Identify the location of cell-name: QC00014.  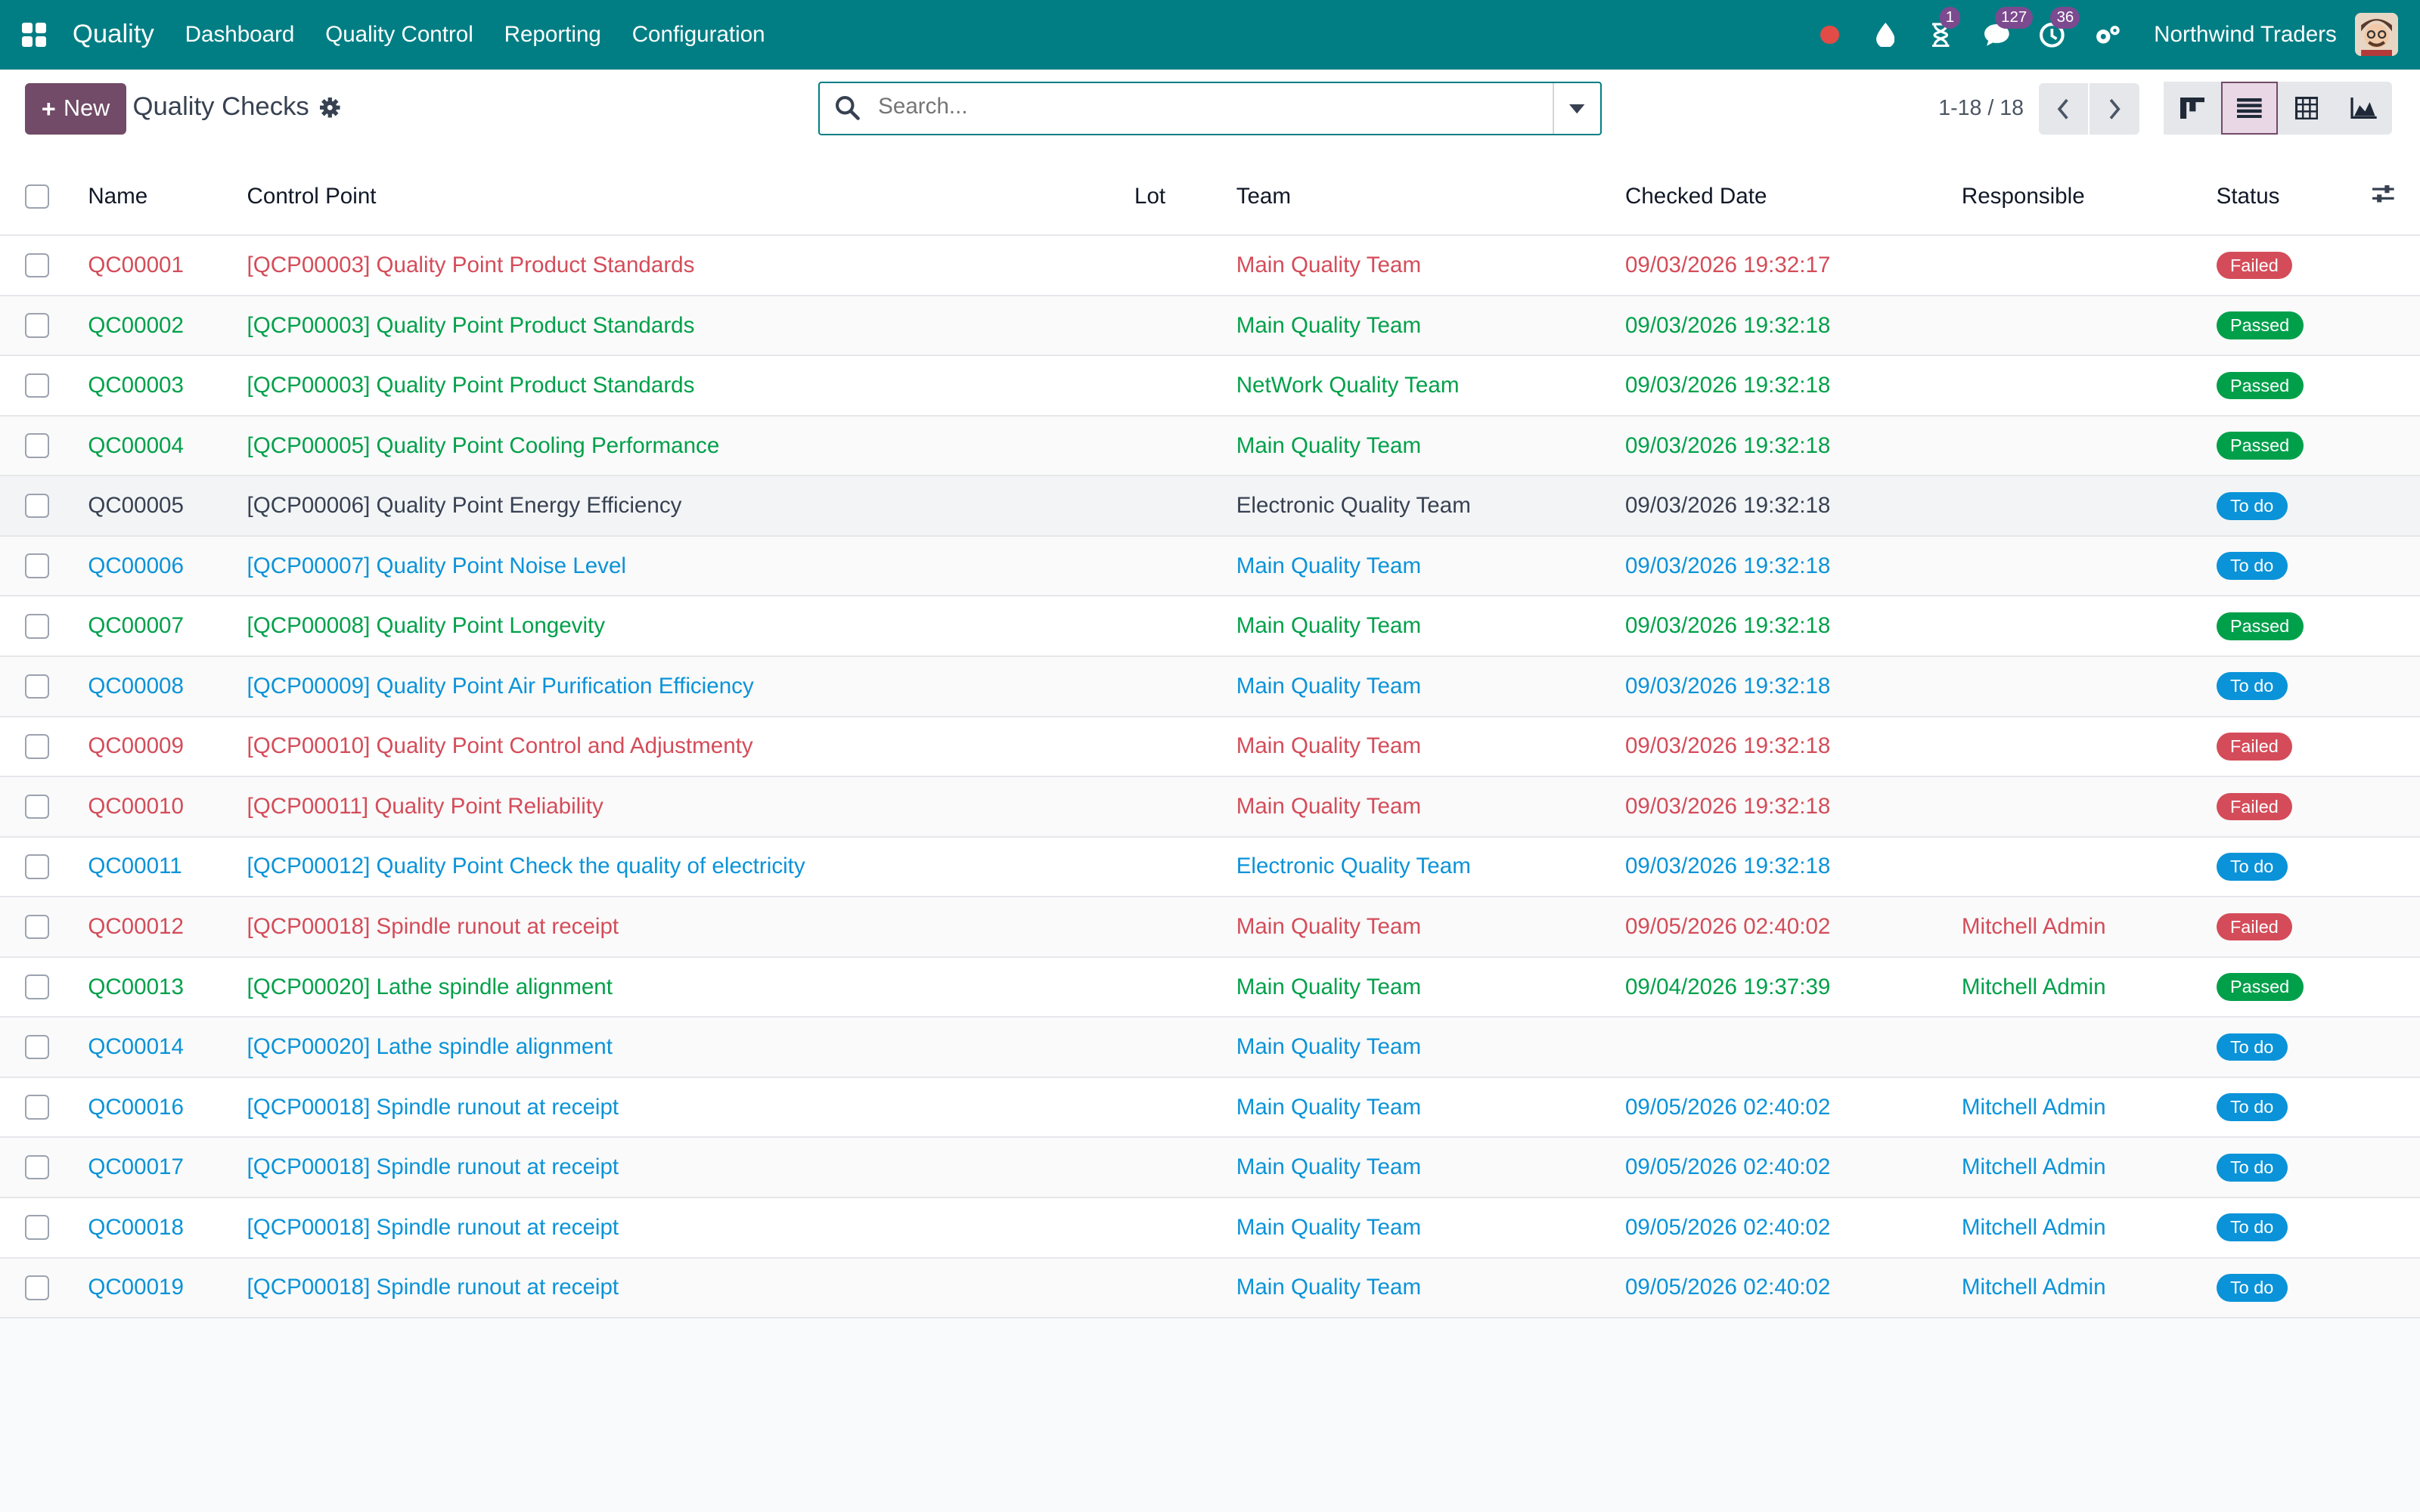
(167, 1047).